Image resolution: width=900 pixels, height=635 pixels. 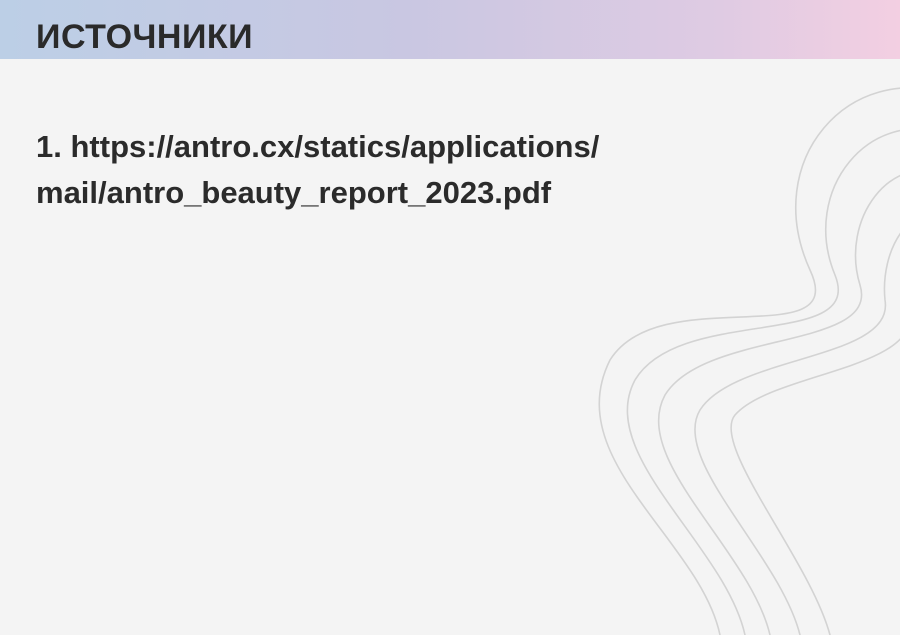 What do you see at coordinates (450, 29) in the screenshot?
I see `header-band: ИСТОЧНИКИ` at bounding box center [450, 29].